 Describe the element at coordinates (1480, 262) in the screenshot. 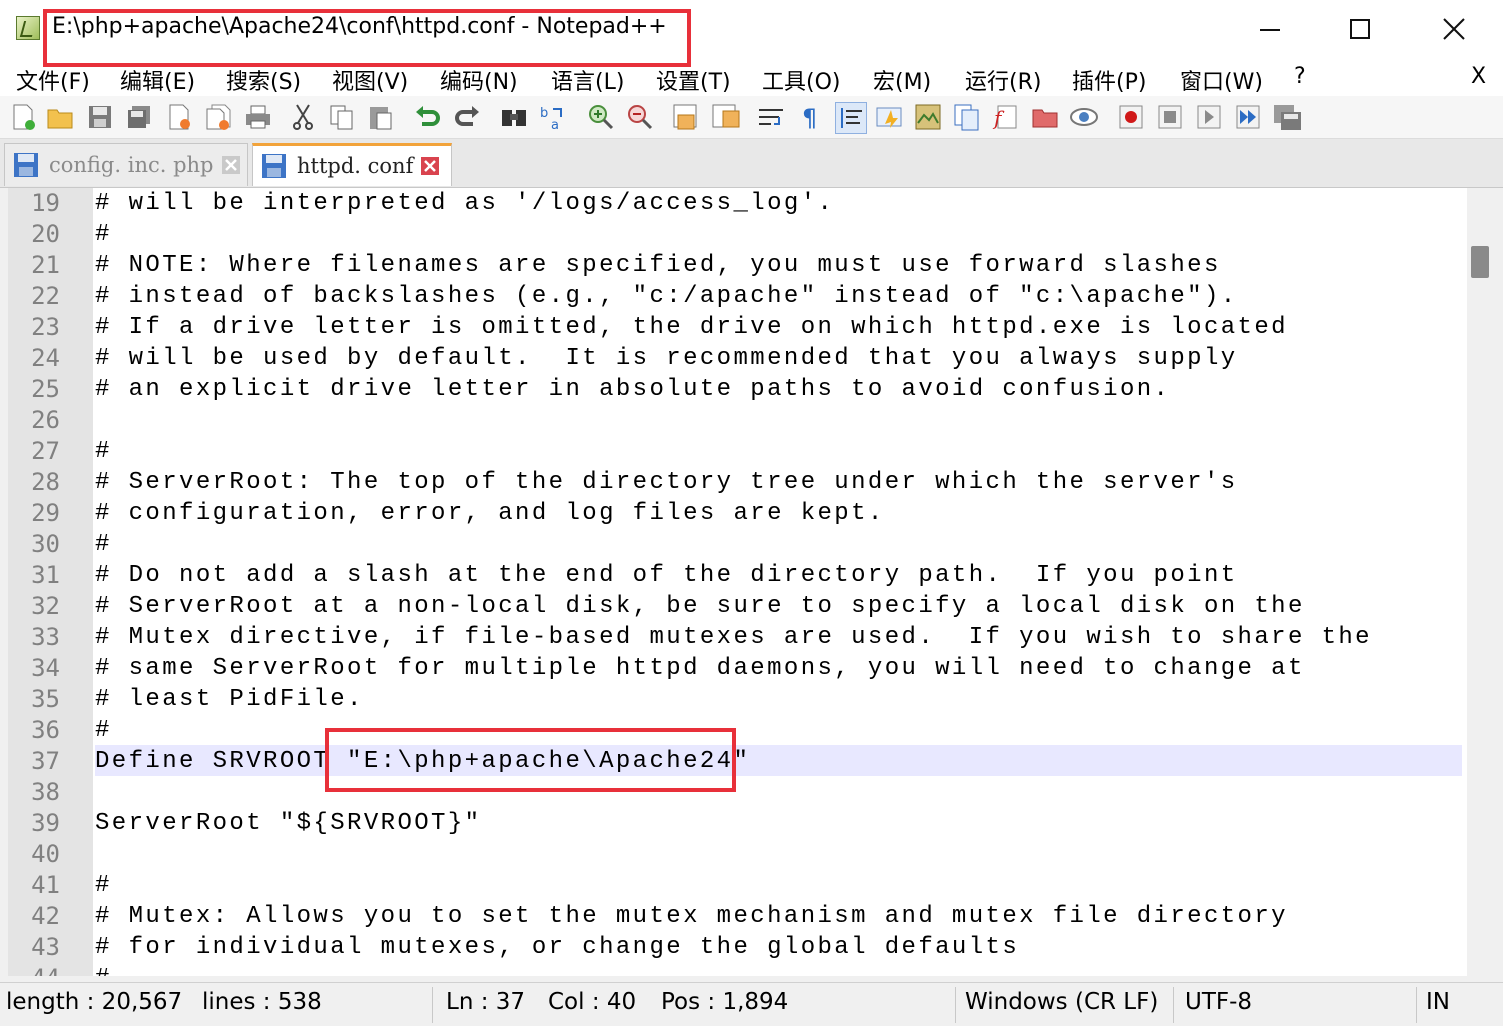

I see `scrollbar-thumb` at that location.